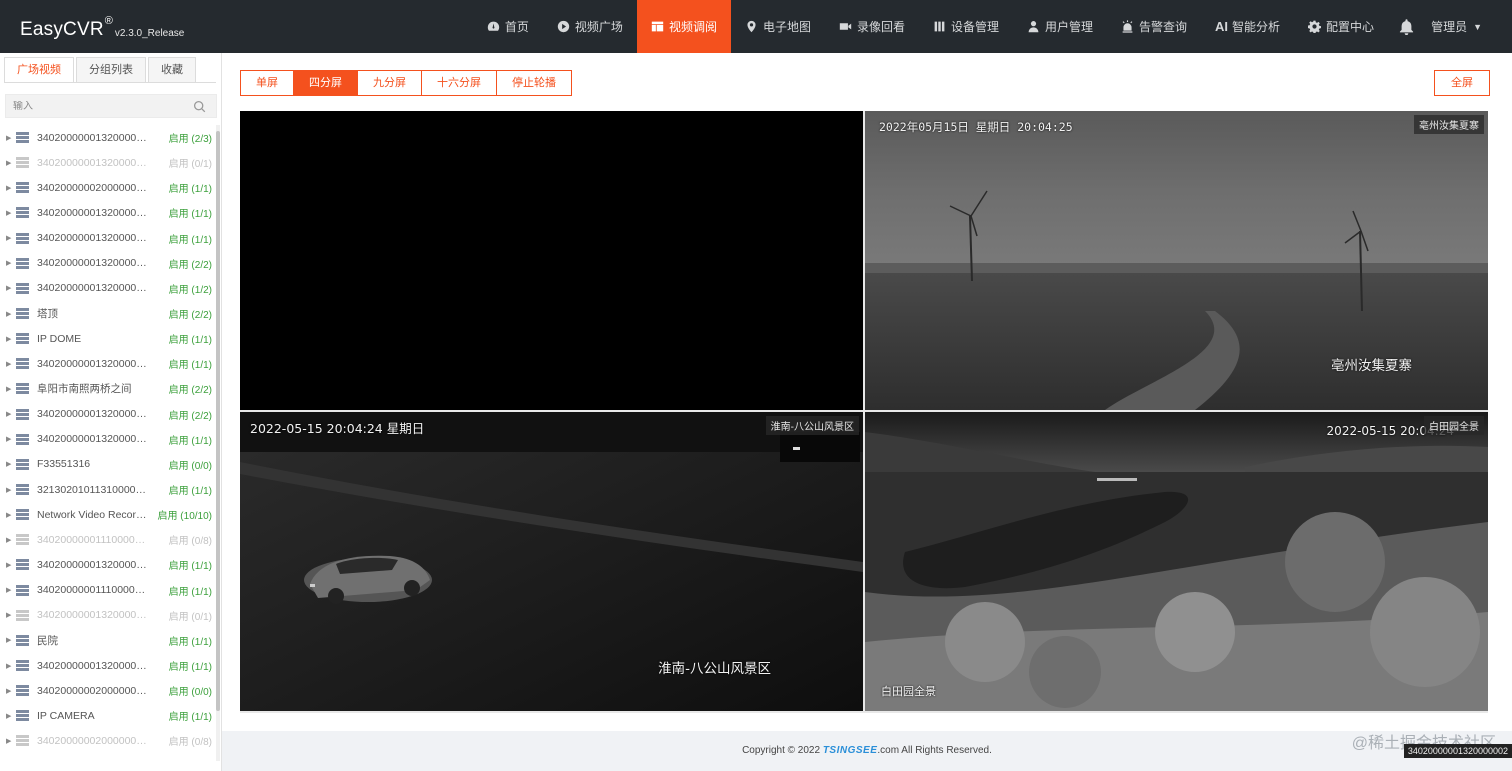 This screenshot has height=771, width=1512. I want to click on split-button-1: 四分屏, so click(325, 83).